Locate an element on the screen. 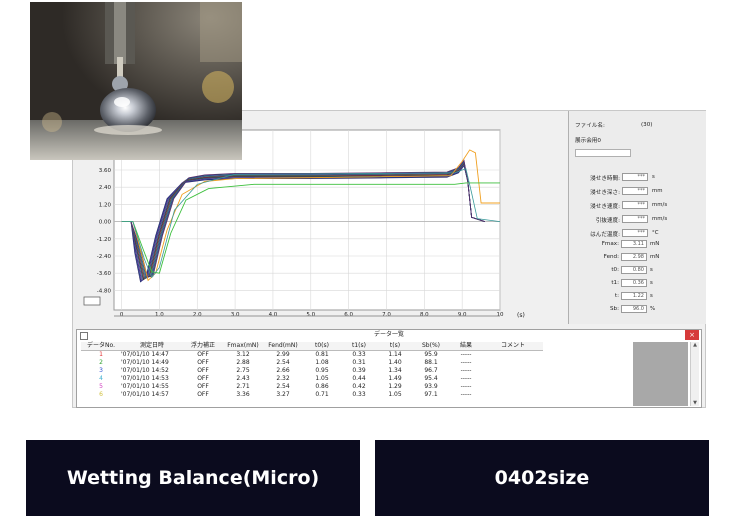  wetting-balance-micro-button: Wetting Balance(Micro) is located at coordinates (193, 478).